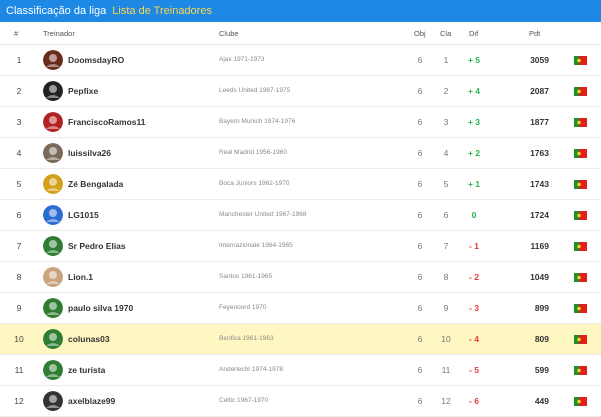  What do you see at coordinates (445, 33) in the screenshot?
I see `col-cla-header: Cla` at bounding box center [445, 33].